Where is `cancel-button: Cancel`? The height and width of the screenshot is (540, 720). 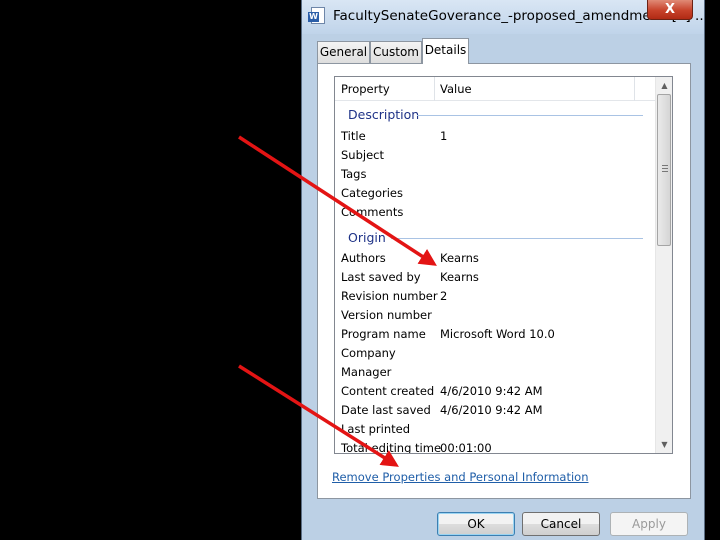
cancel-button: Cancel is located at coordinates (561, 524).